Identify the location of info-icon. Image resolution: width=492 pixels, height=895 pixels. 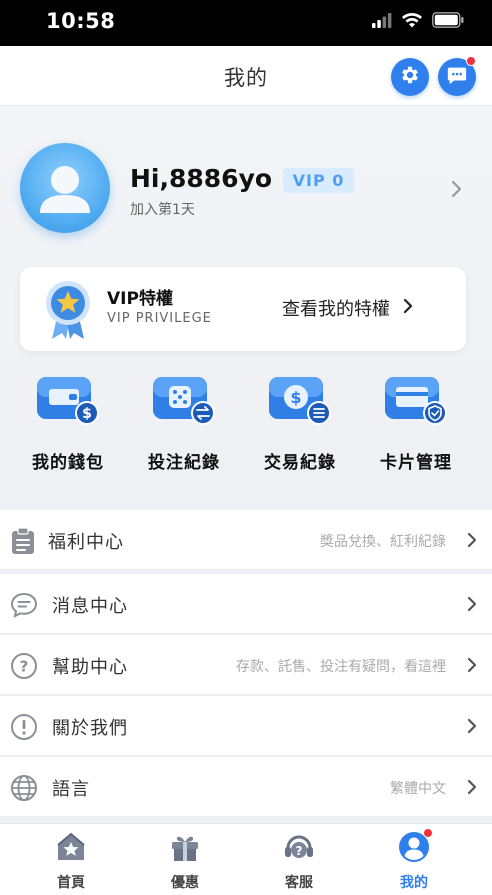
(24, 727).